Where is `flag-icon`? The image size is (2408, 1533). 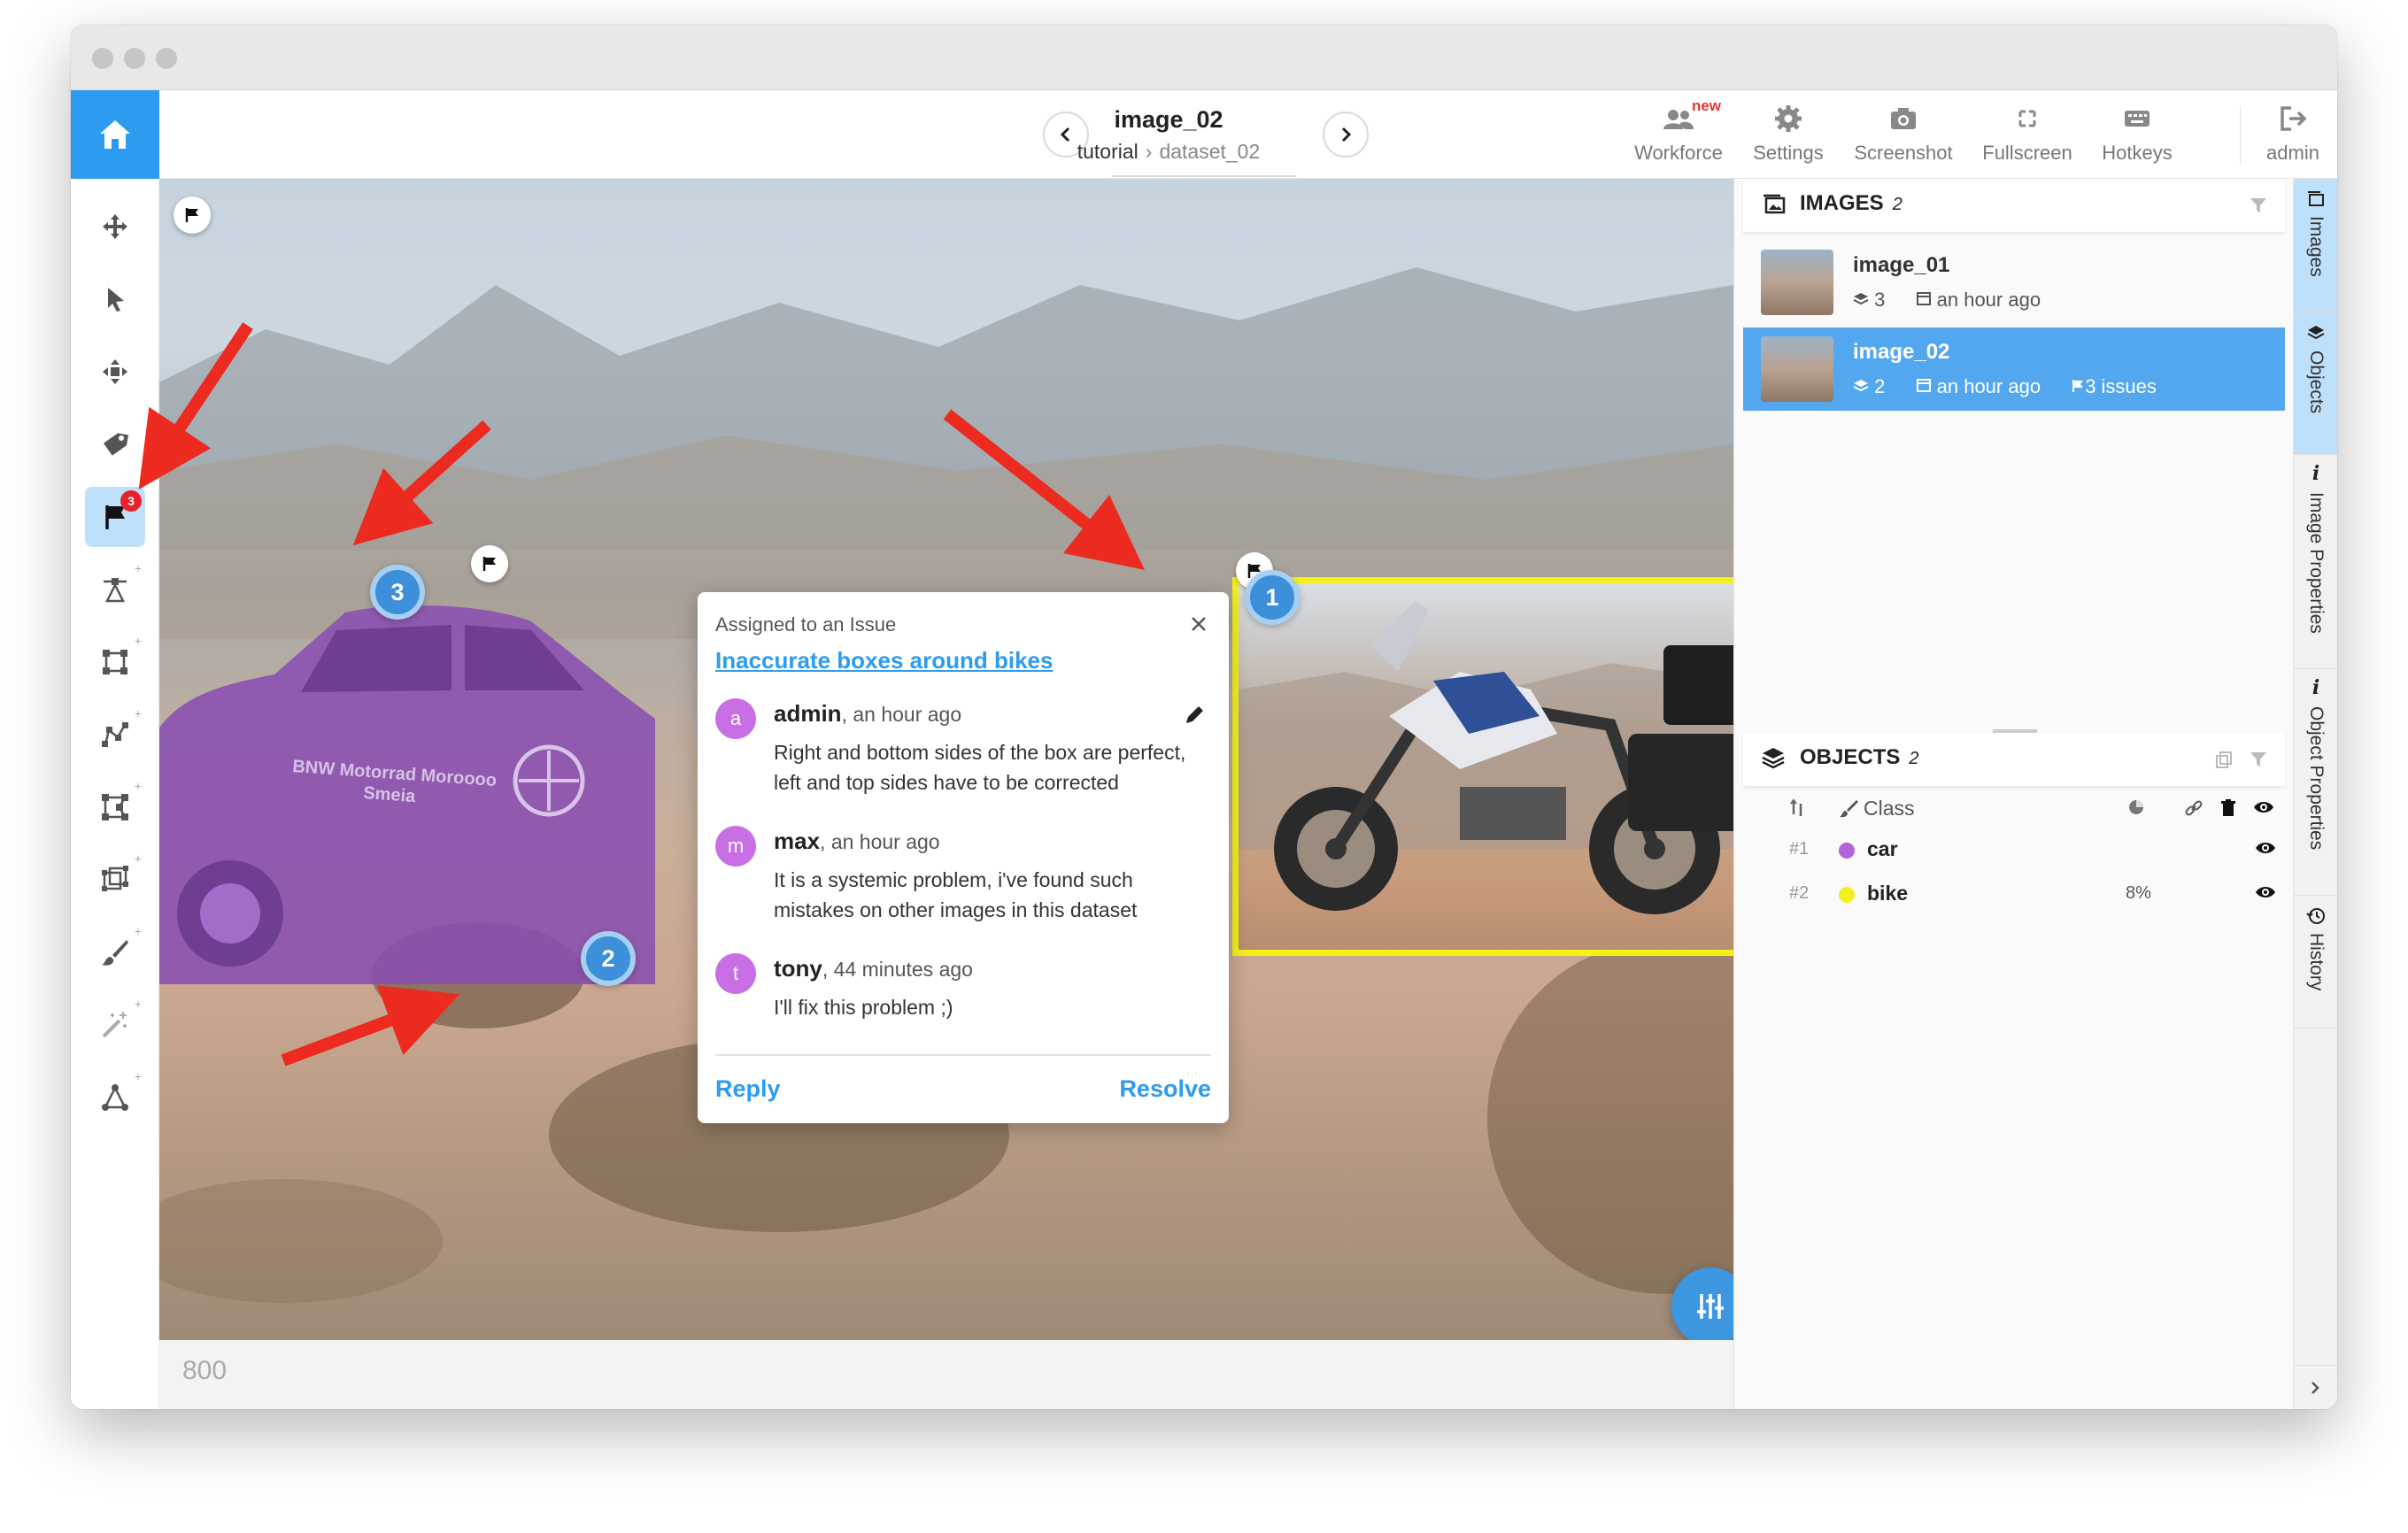 flag-icon is located at coordinates (489, 564).